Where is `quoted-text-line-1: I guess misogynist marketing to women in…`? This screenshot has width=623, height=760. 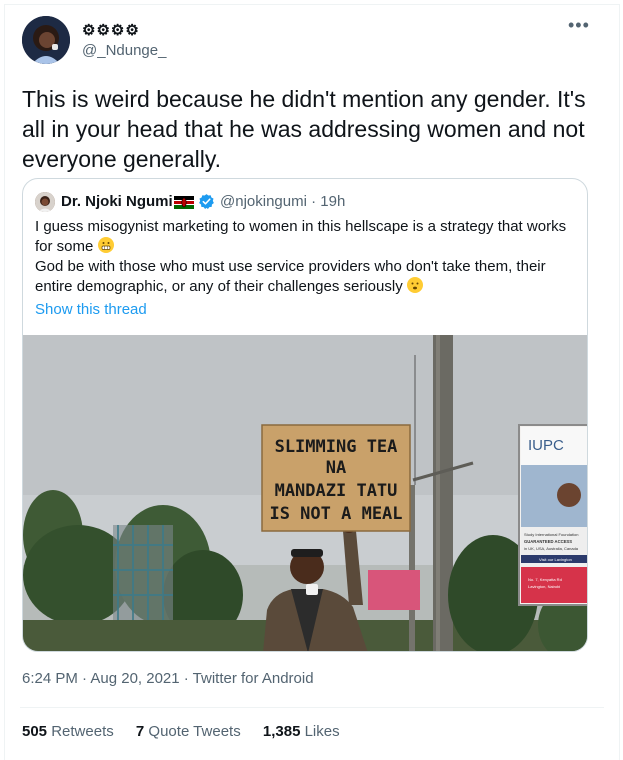
quoted-text-line-1: I guess misogynist marketing to women in… is located at coordinates (301, 236).